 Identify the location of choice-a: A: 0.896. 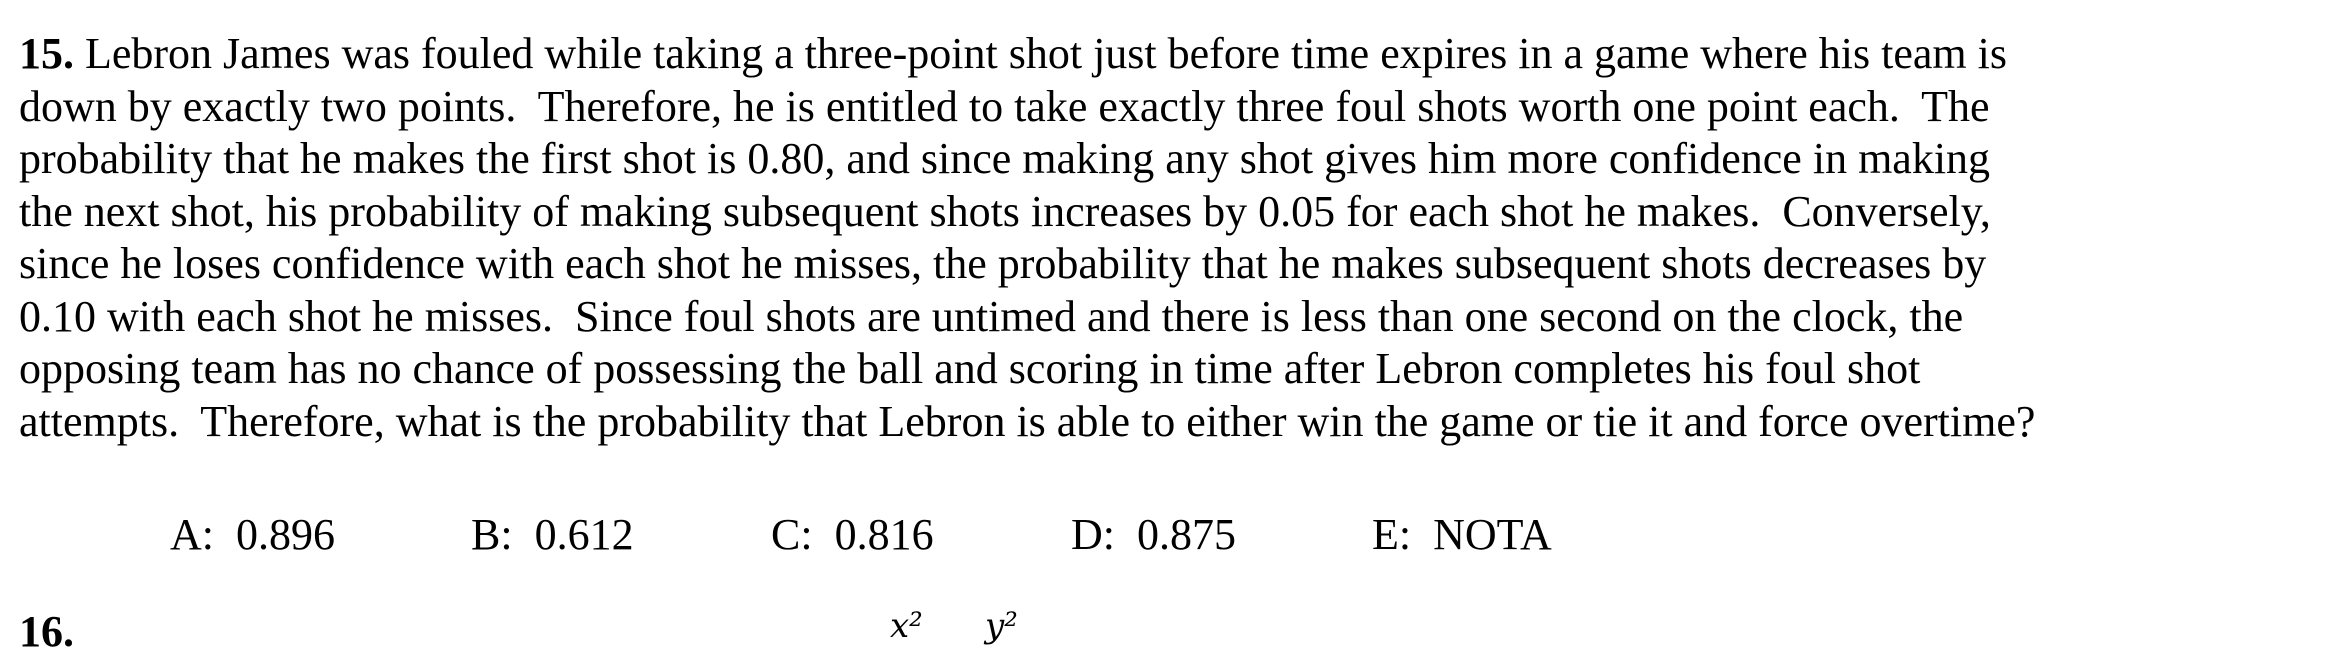
(252, 535).